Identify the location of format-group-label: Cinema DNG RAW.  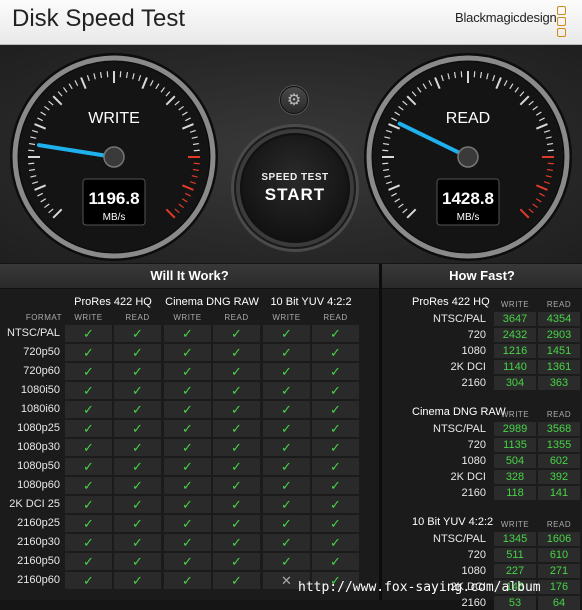
(212, 302).